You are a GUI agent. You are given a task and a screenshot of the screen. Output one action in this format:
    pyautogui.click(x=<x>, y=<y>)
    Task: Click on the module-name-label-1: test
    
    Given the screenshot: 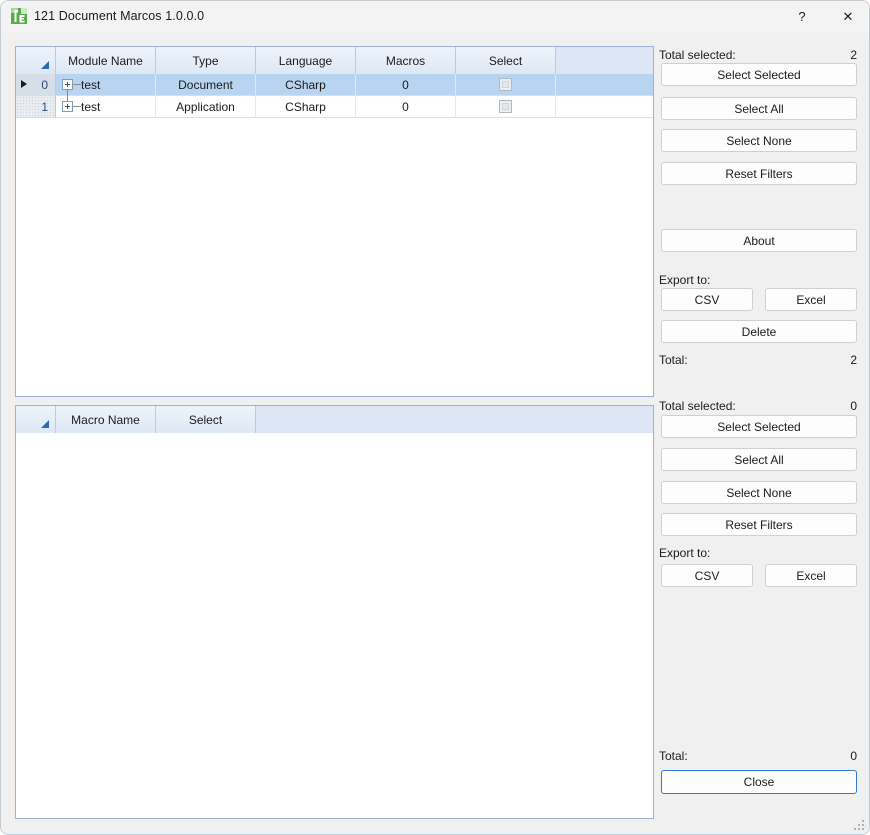 What is the action you would take?
    pyautogui.click(x=91, y=106)
    